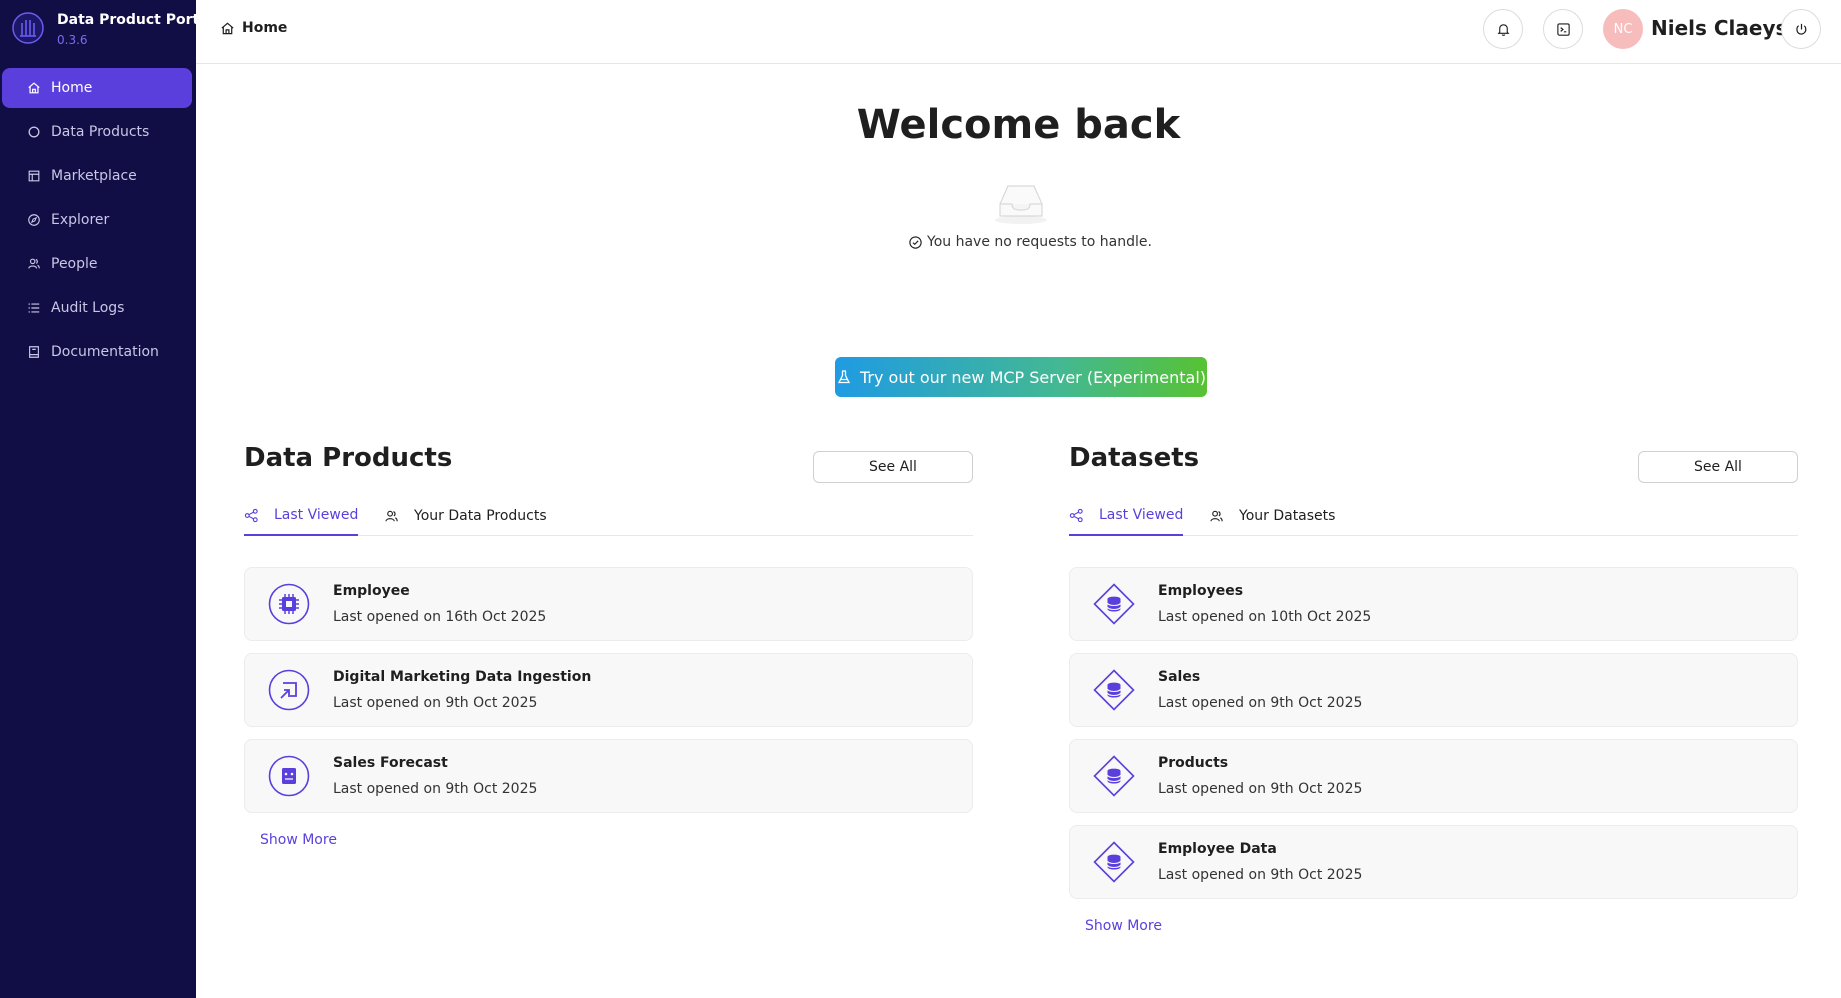 The image size is (1841, 998). I want to click on data-products-tabs: Last Viewed Your Data Products, so click(608, 516).